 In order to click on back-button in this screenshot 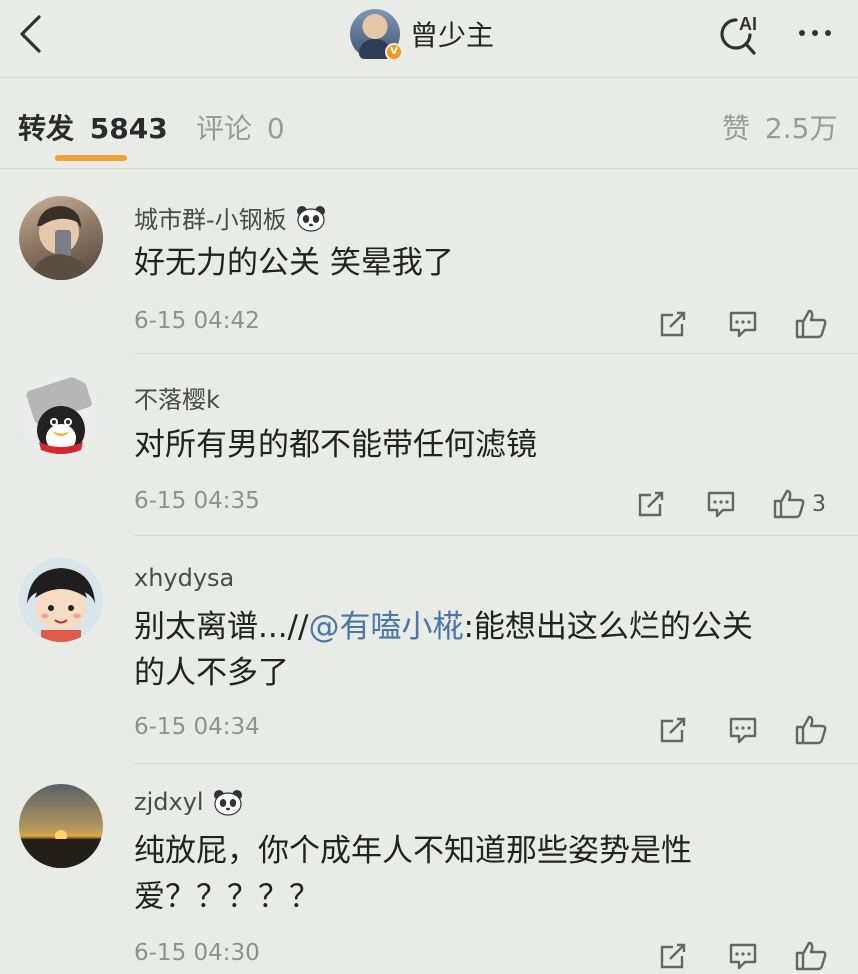, I will do `click(30, 34)`.